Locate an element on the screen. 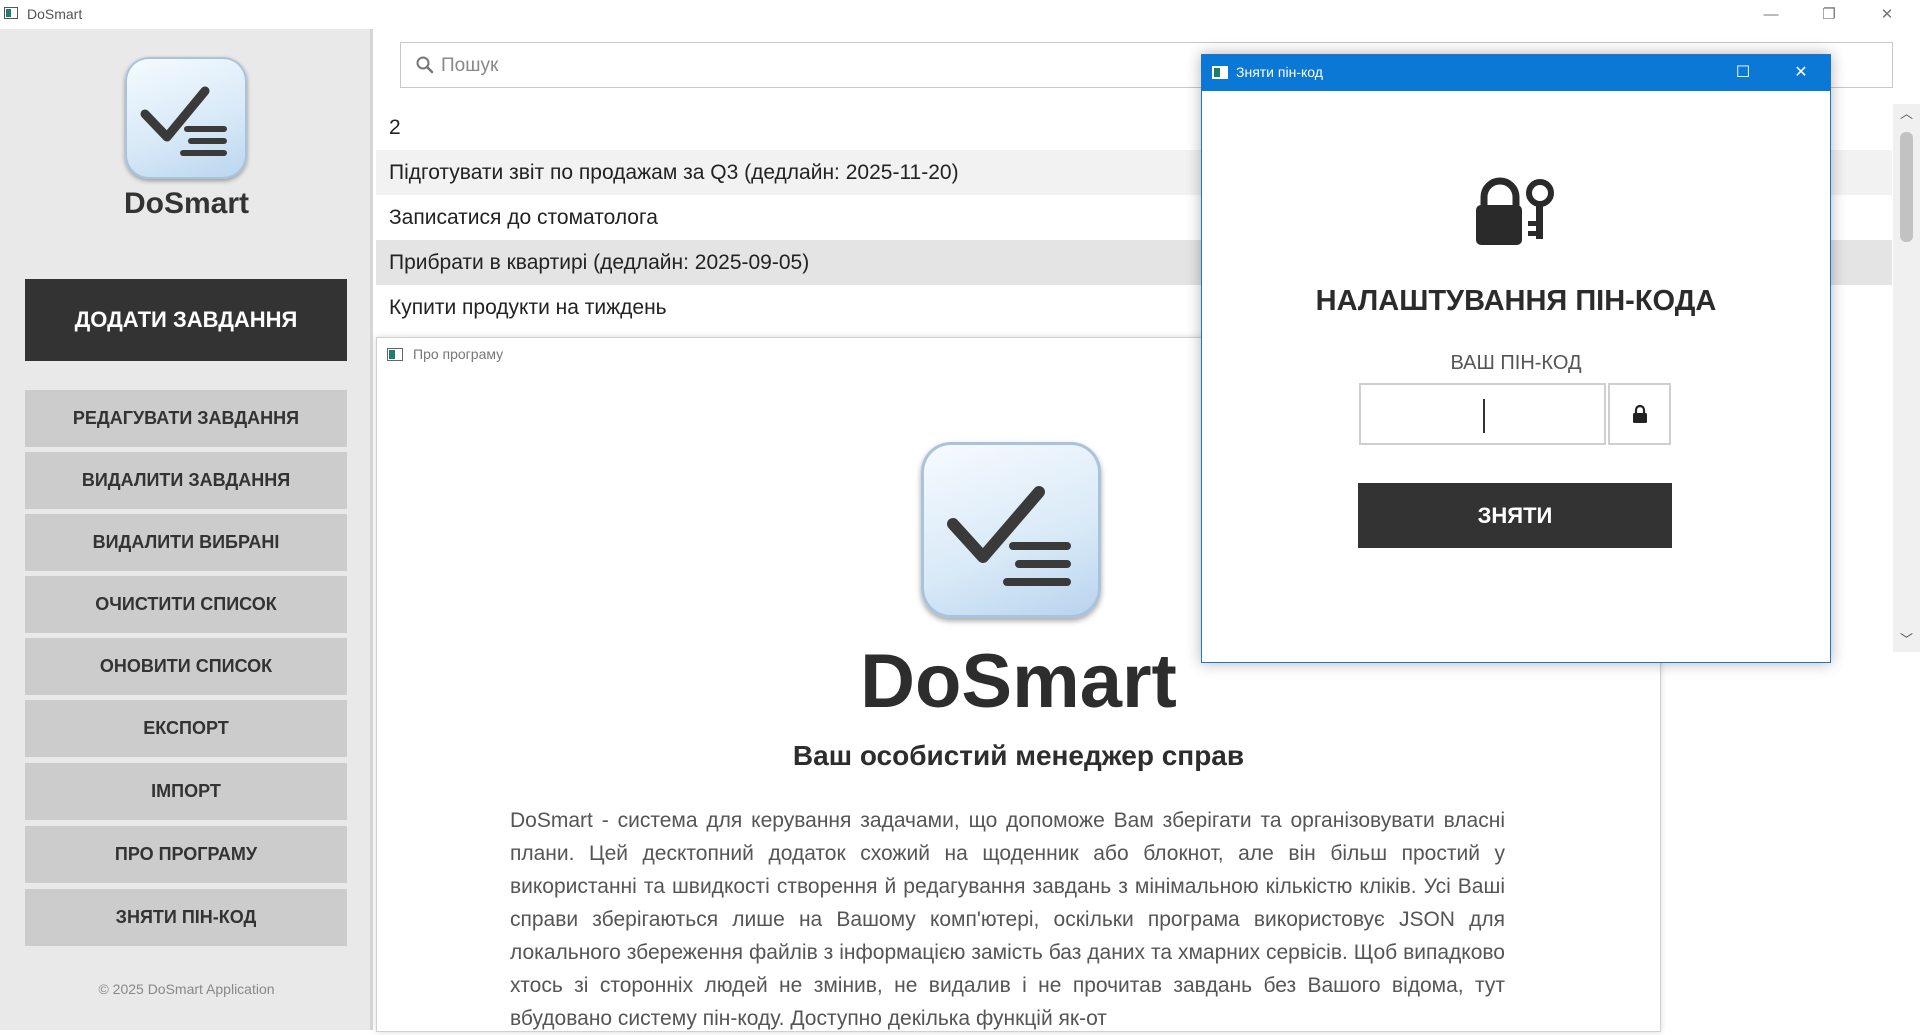  remove-pin-button: ЗНЯТИ ПІН-КОД is located at coordinates (186, 917).